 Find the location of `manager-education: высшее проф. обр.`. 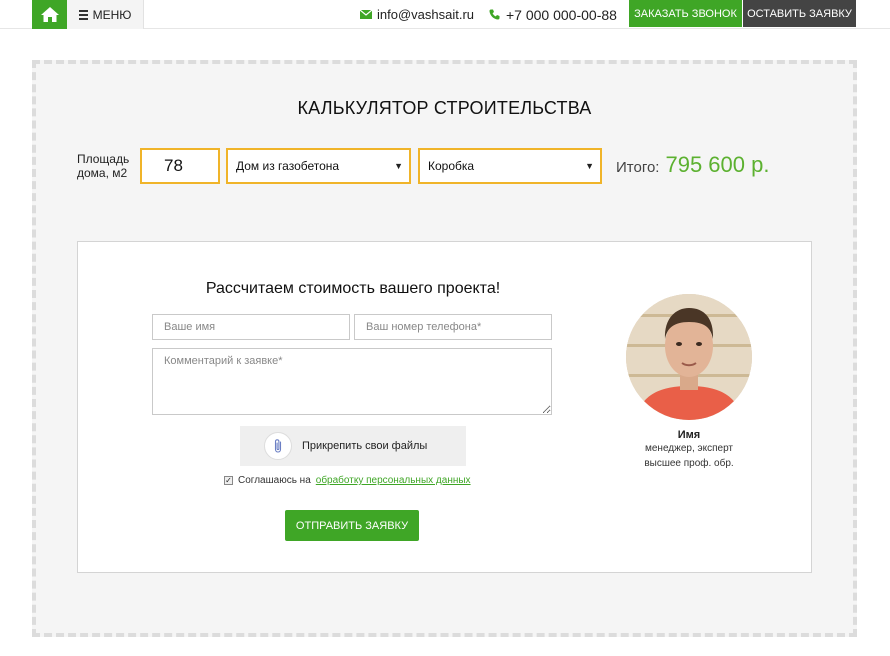

manager-education: высшее проф. обр. is located at coordinates (689, 463).